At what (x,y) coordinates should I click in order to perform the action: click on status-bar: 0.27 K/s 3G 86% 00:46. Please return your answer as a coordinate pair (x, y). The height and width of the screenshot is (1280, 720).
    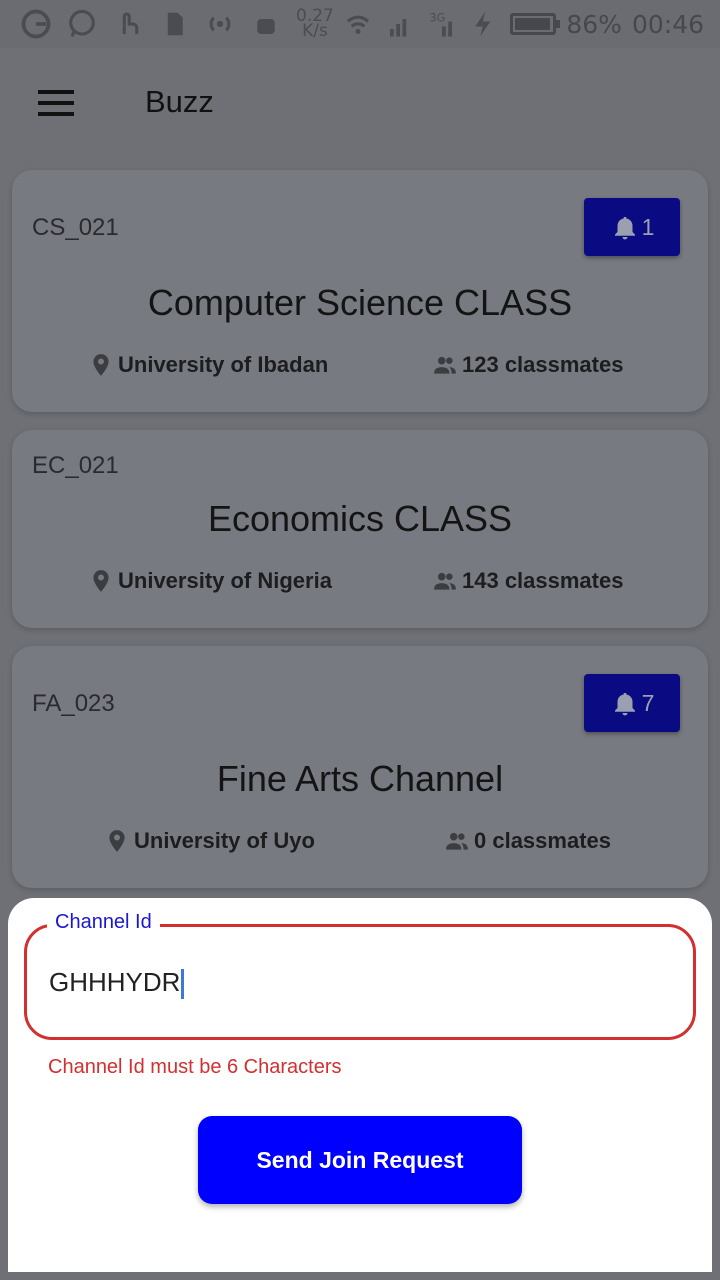
    Looking at the image, I should click on (360, 24).